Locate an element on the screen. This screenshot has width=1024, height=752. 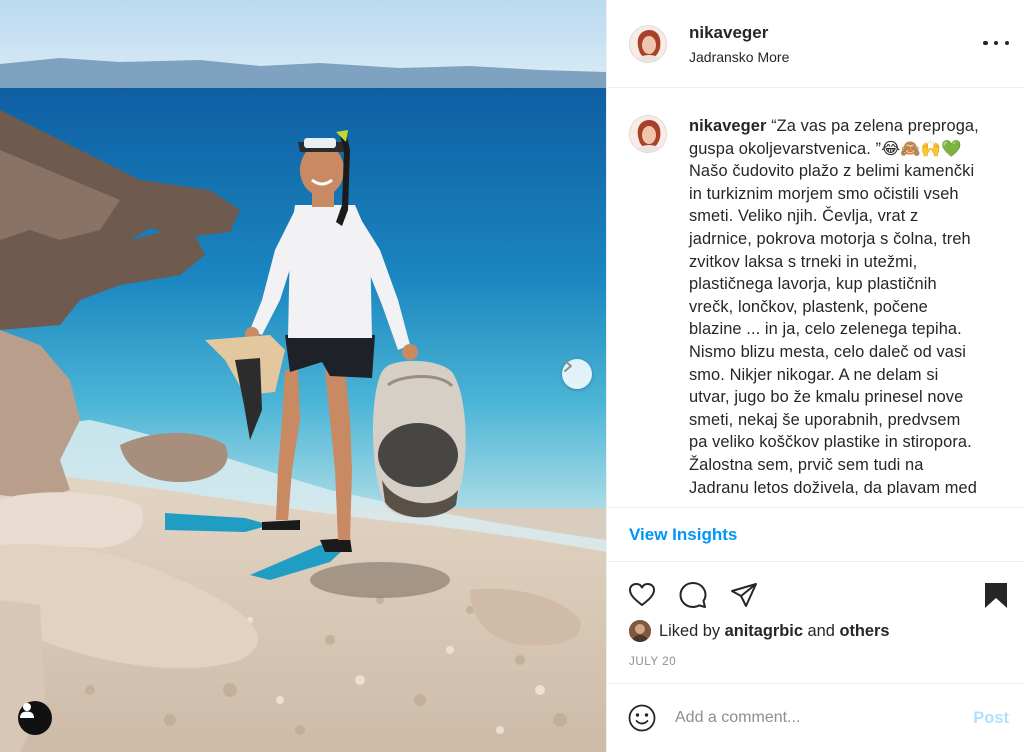
caption-line: zvitkov laksa s trneki in utežmi, is located at coordinates (803, 261).